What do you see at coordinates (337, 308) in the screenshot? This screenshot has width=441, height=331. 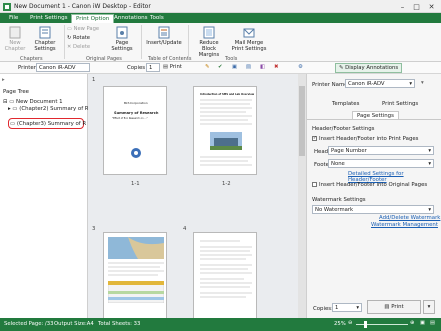 I see `panel-copies-value: 1` at bounding box center [337, 308].